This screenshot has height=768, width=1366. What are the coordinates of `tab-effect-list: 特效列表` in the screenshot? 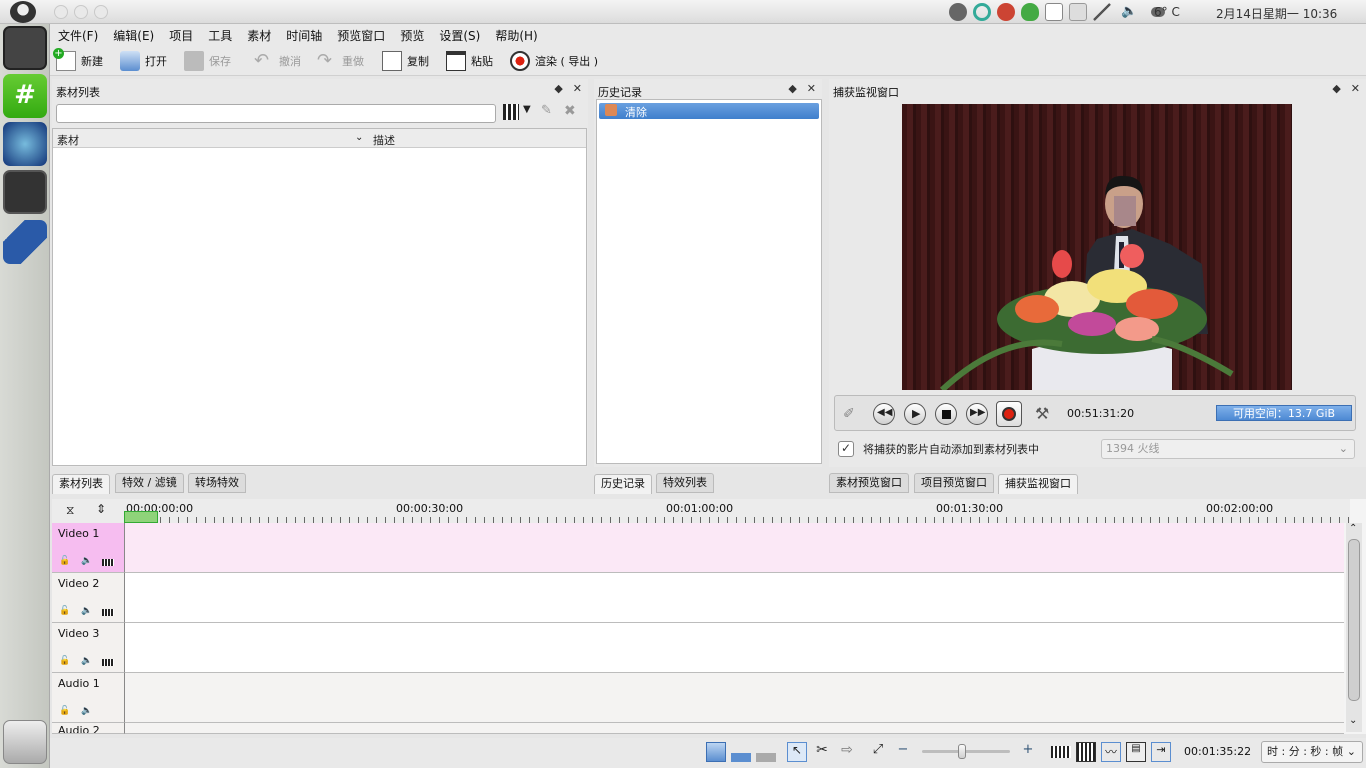 It's located at (685, 483).